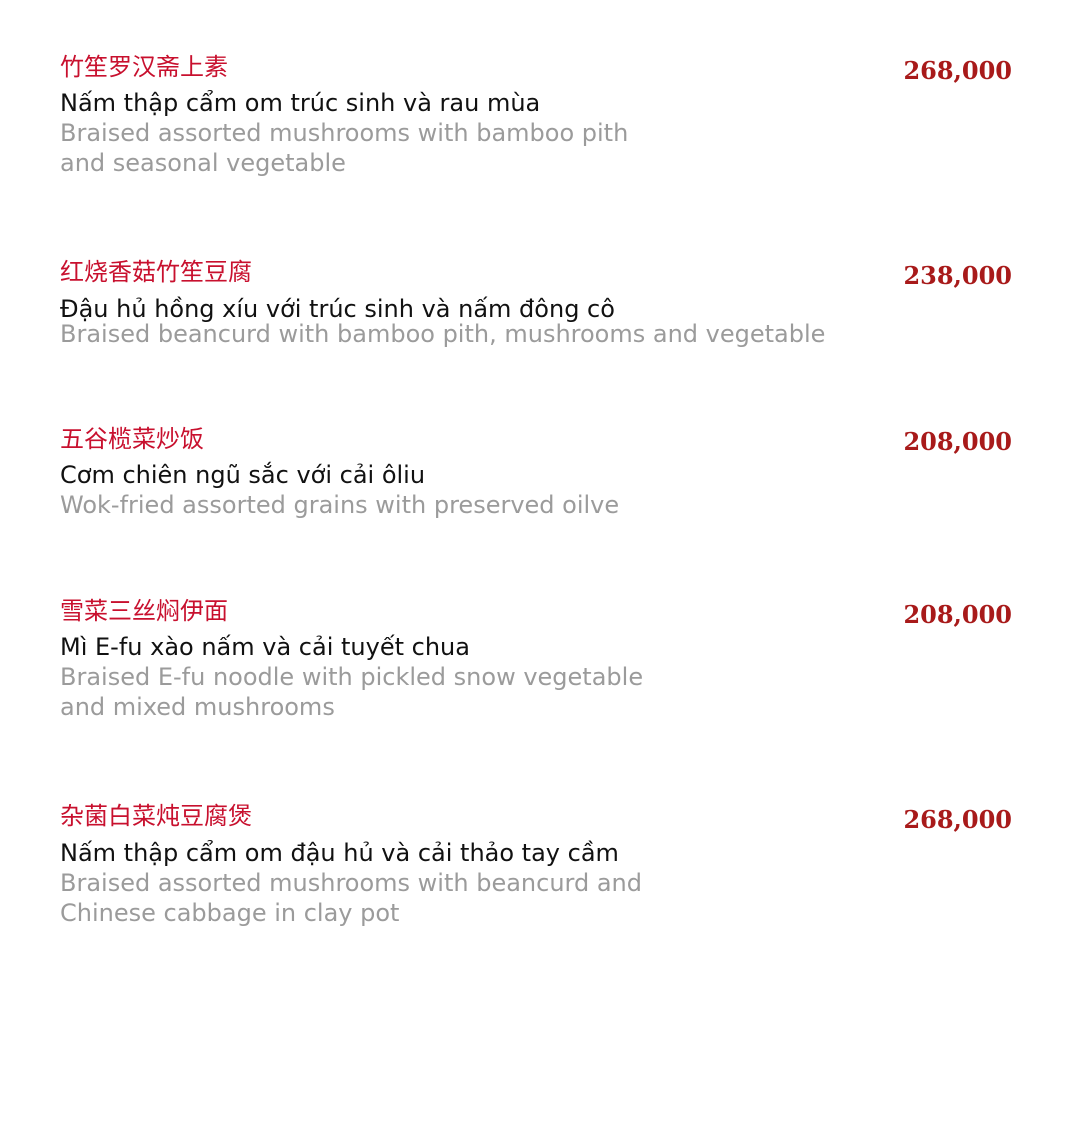 This screenshot has width=1080, height=1140. Describe the element at coordinates (265, 647) in the screenshot. I see `dish-name-vietnamese: Mì E-fu xào nấm và cải tuyết chua` at that location.